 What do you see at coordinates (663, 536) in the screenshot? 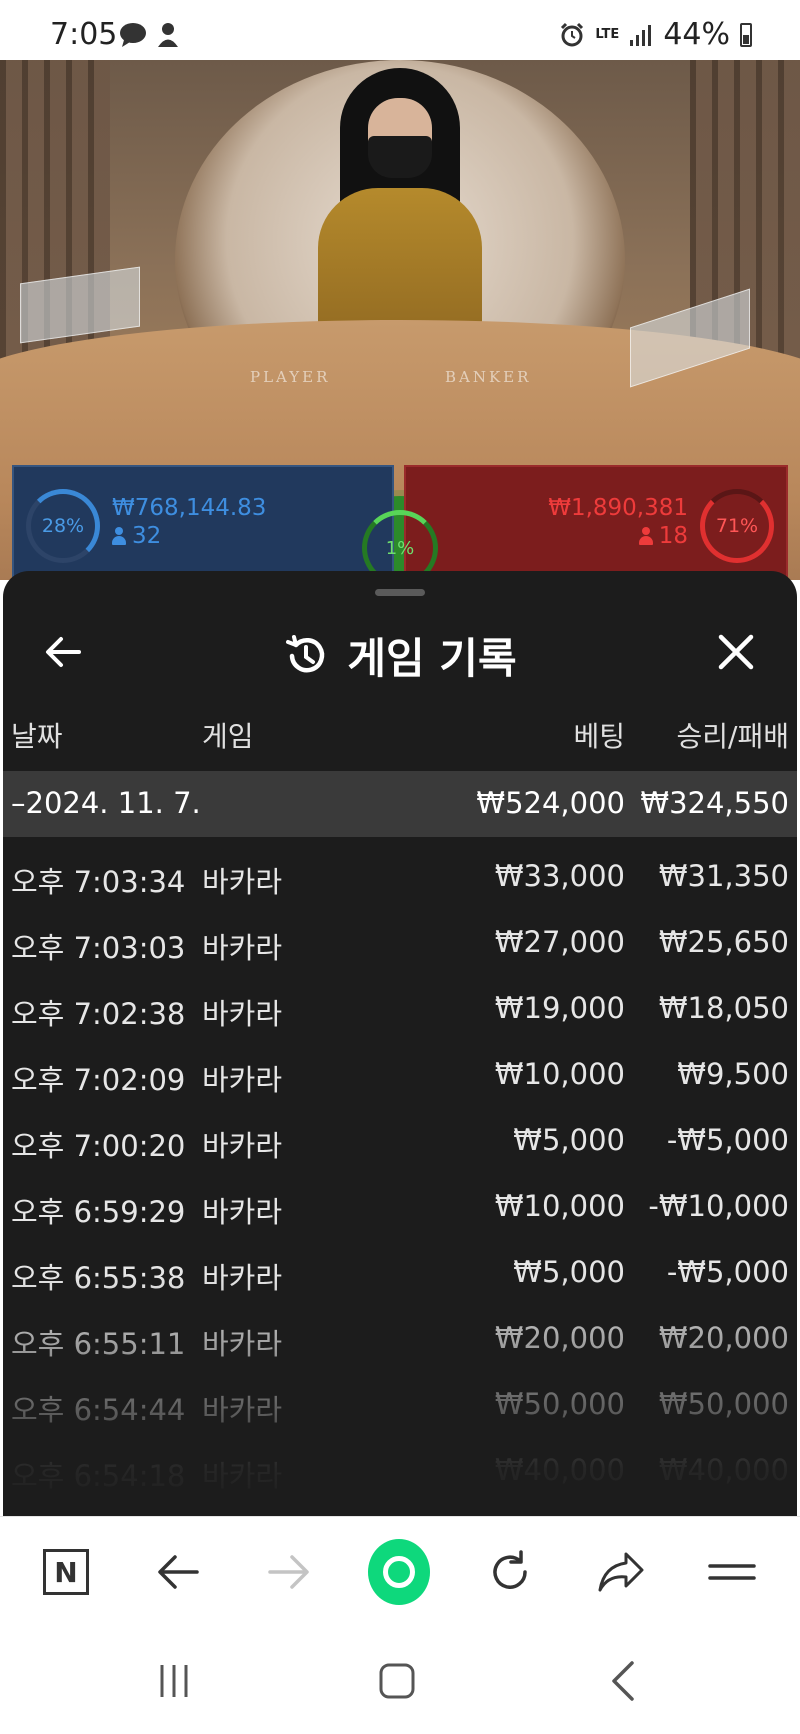
I see `banker-bettor-count: 18` at bounding box center [663, 536].